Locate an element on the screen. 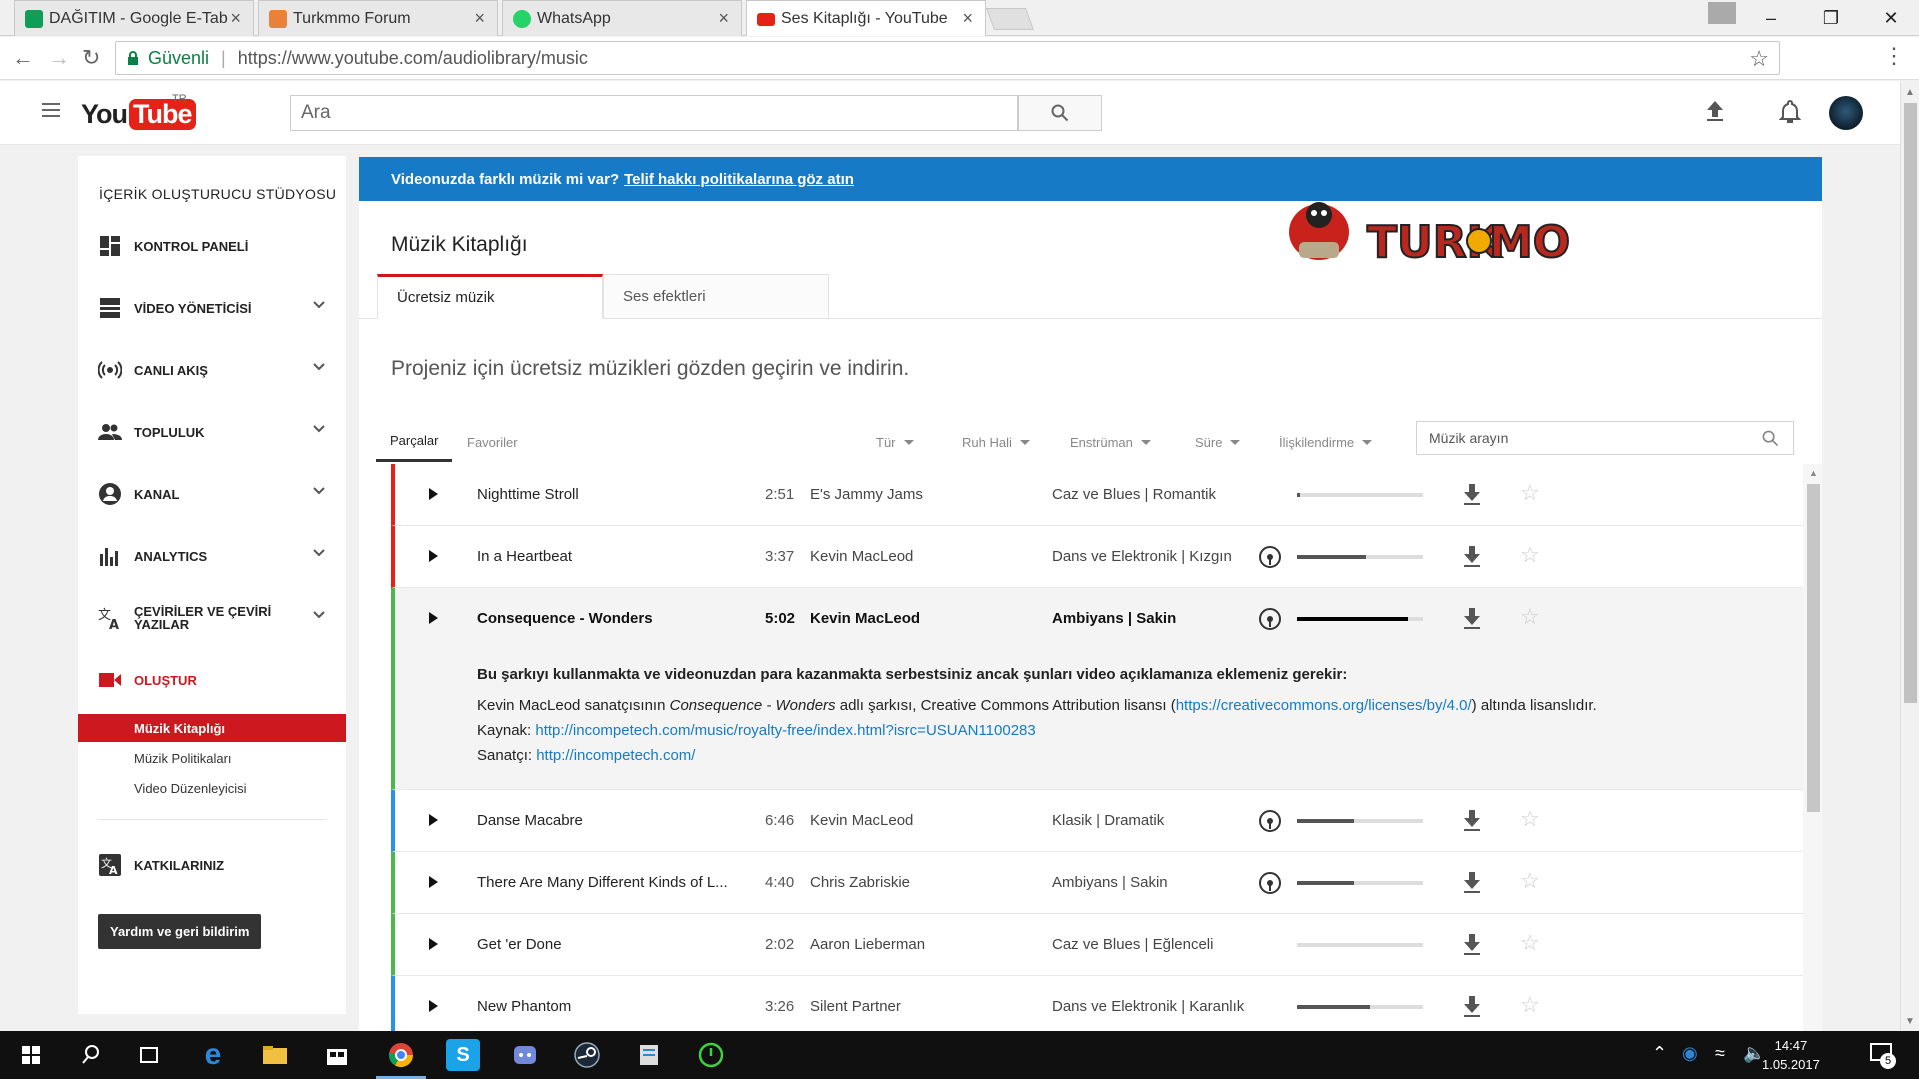 The width and height of the screenshot is (1919, 1079). store-icon is located at coordinates (337, 1055).